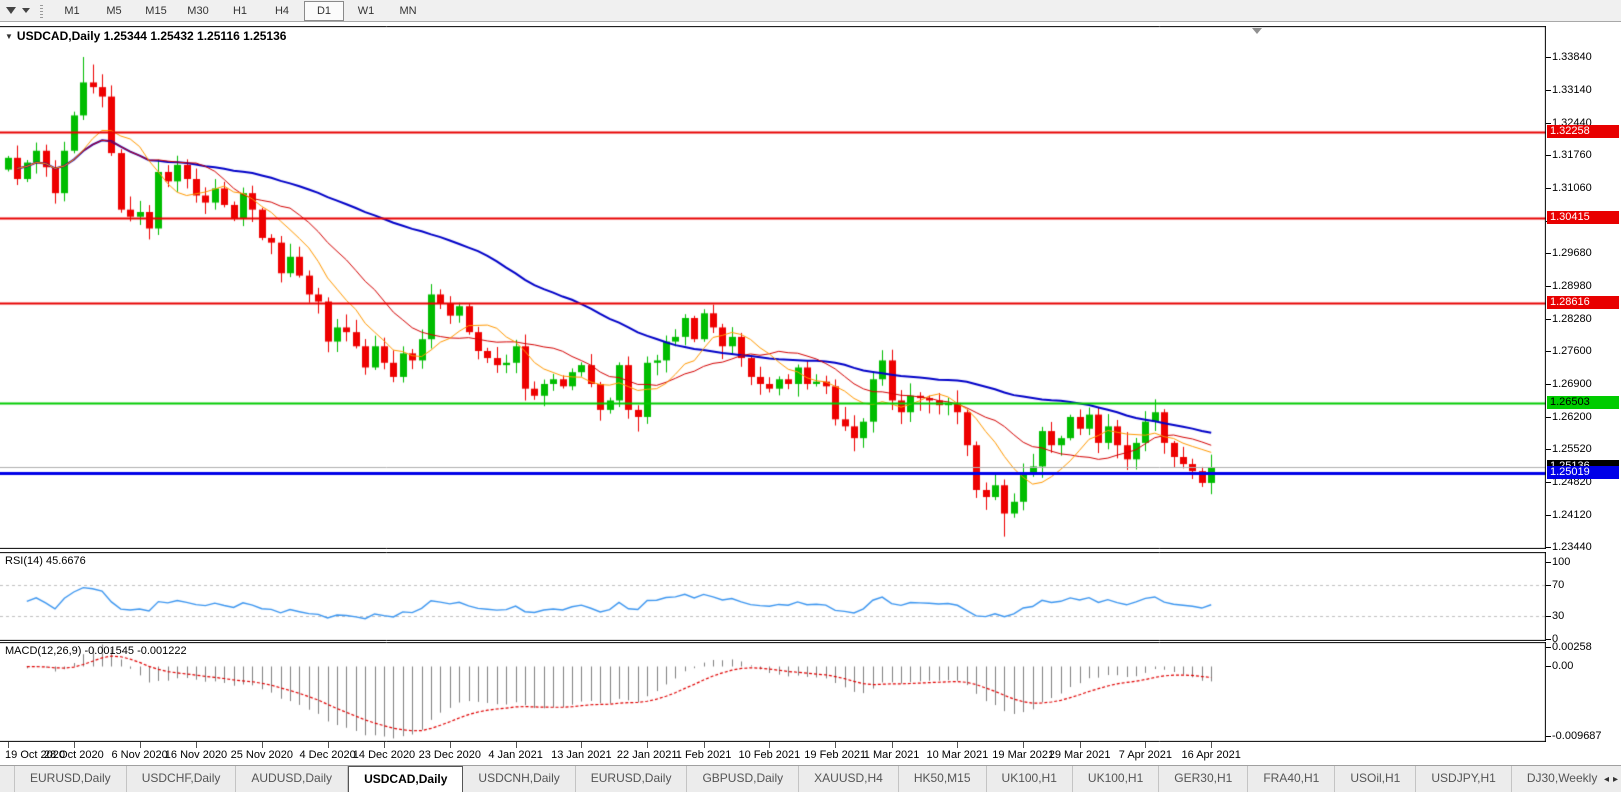 Image resolution: width=1621 pixels, height=792 pixels. Describe the element at coordinates (769, 755) in the screenshot. I see `date-label: 10 Feb 2021` at that location.